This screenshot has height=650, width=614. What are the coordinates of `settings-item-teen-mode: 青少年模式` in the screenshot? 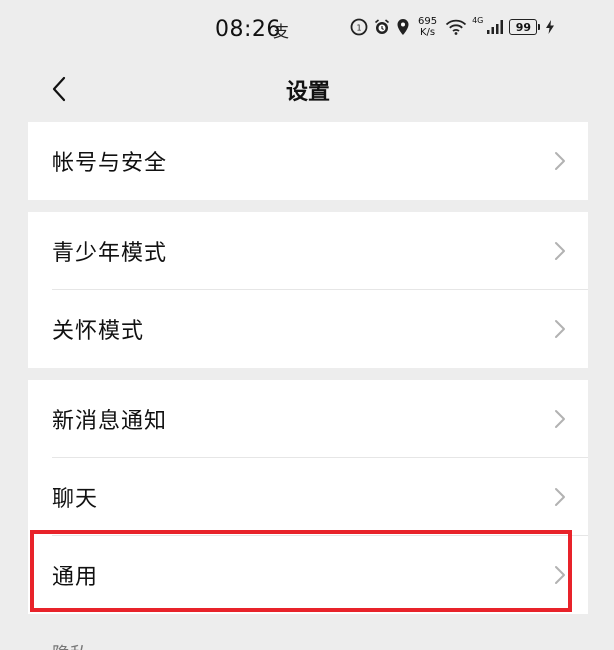 It's located at (308, 251).